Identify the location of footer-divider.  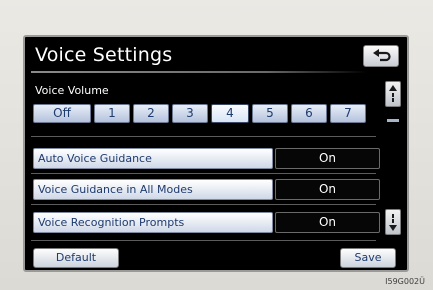
(203, 240).